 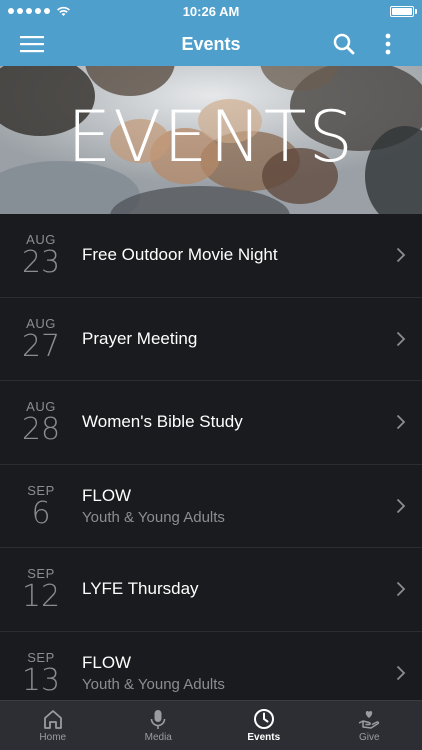 I want to click on event-day: 27, so click(x=41, y=346).